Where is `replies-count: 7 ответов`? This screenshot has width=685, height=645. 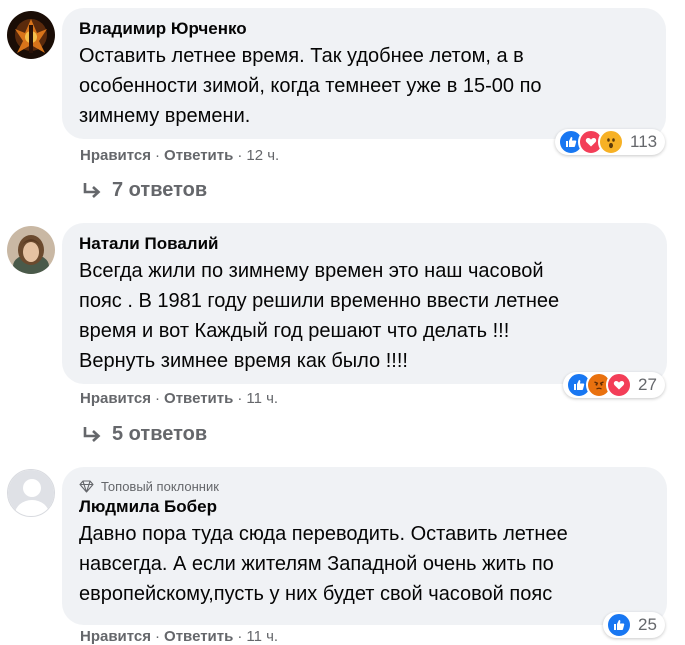 replies-count: 7 ответов is located at coordinates (160, 190).